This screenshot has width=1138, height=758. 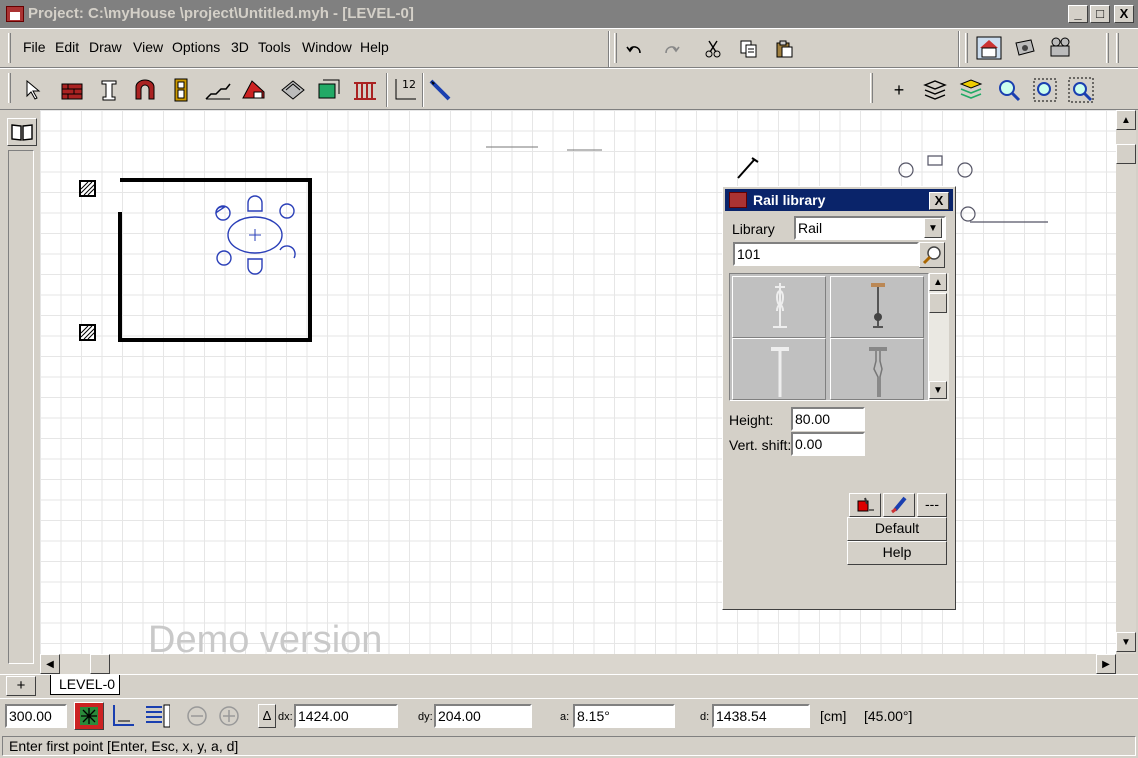 What do you see at coordinates (274, 47) in the screenshot?
I see `menu-tools: Tools` at bounding box center [274, 47].